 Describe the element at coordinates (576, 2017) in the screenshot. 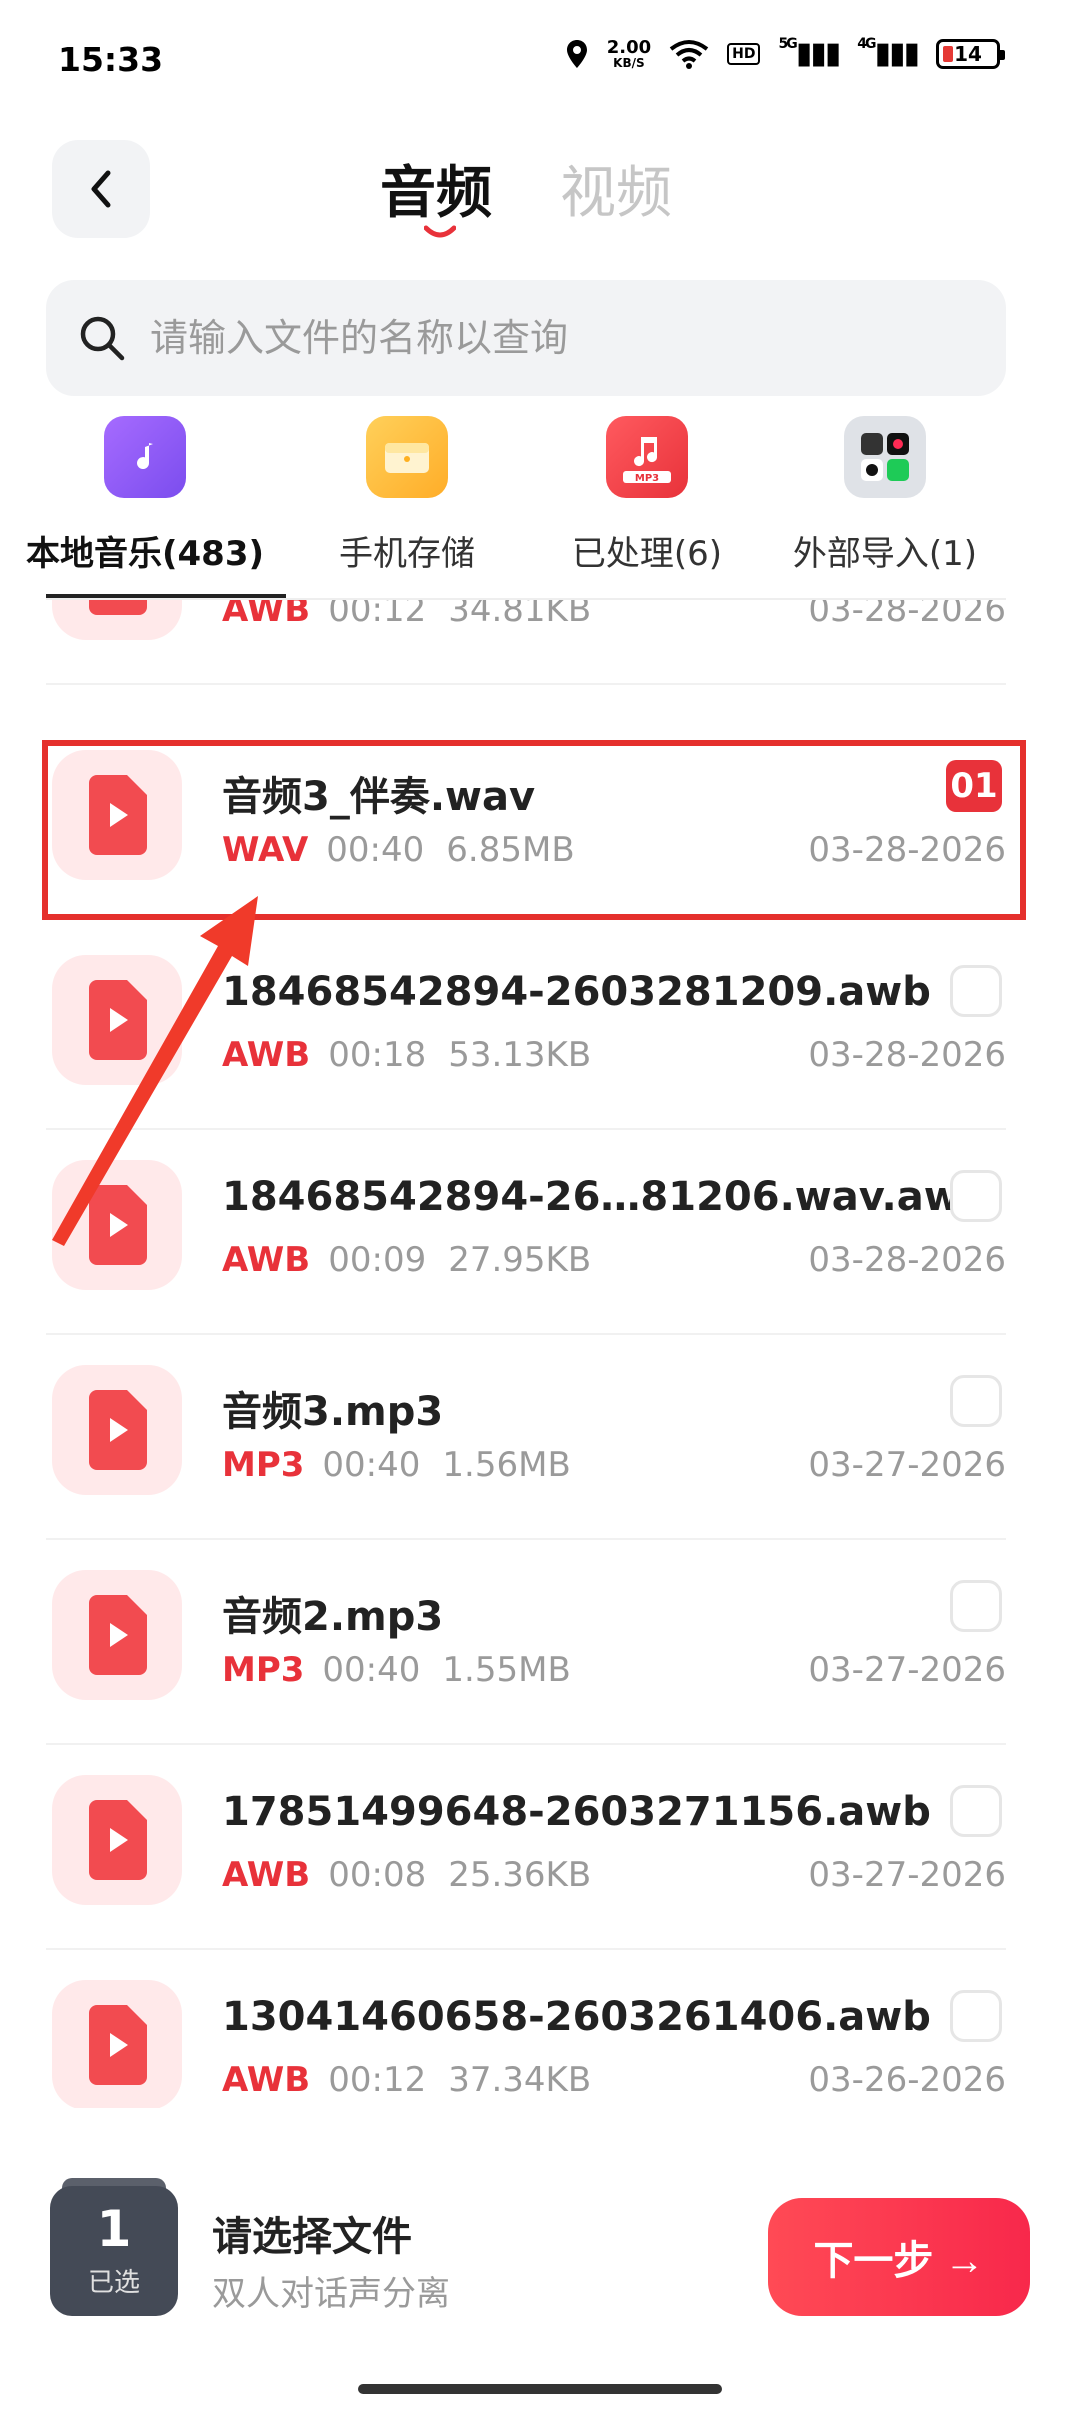

I see `file-name: 13041460658-2603261406.awb` at that location.